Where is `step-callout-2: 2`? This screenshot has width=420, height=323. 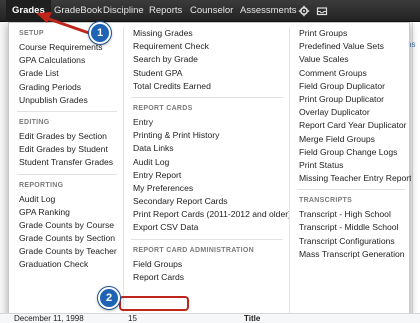 step-callout-2: 2 is located at coordinates (109, 298).